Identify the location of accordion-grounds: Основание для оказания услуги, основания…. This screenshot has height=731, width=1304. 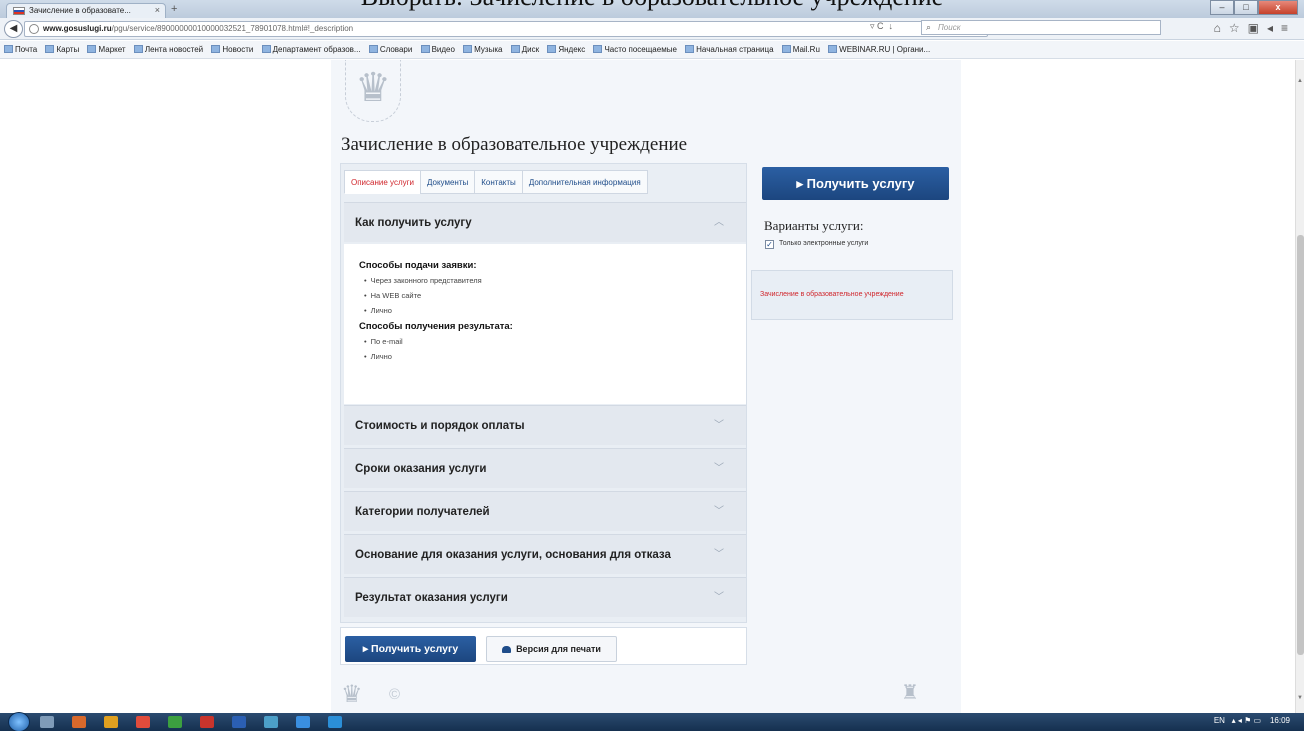
(545, 554).